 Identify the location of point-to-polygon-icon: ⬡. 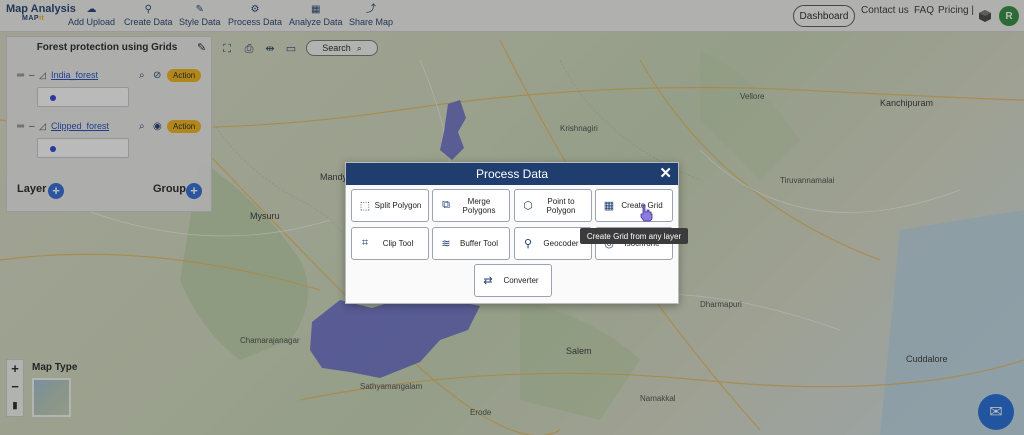
(528, 206).